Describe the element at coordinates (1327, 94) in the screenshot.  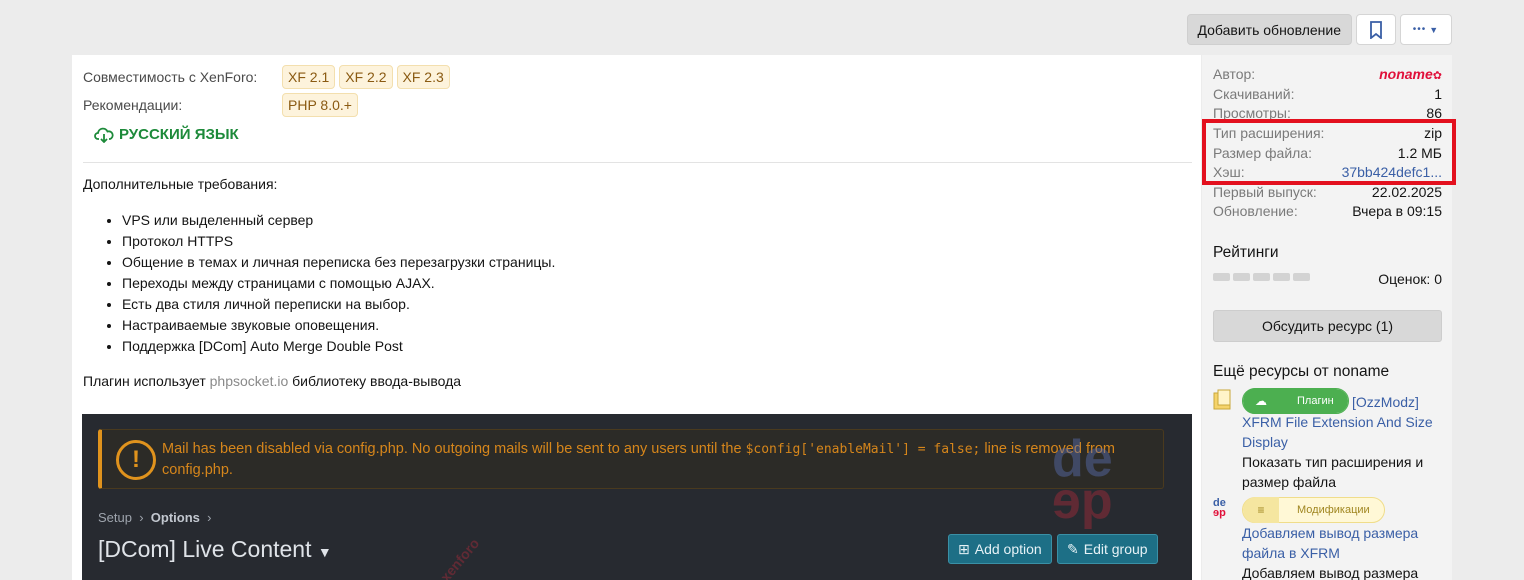
I see `downloads-row: Скачиваний: 1` at that location.